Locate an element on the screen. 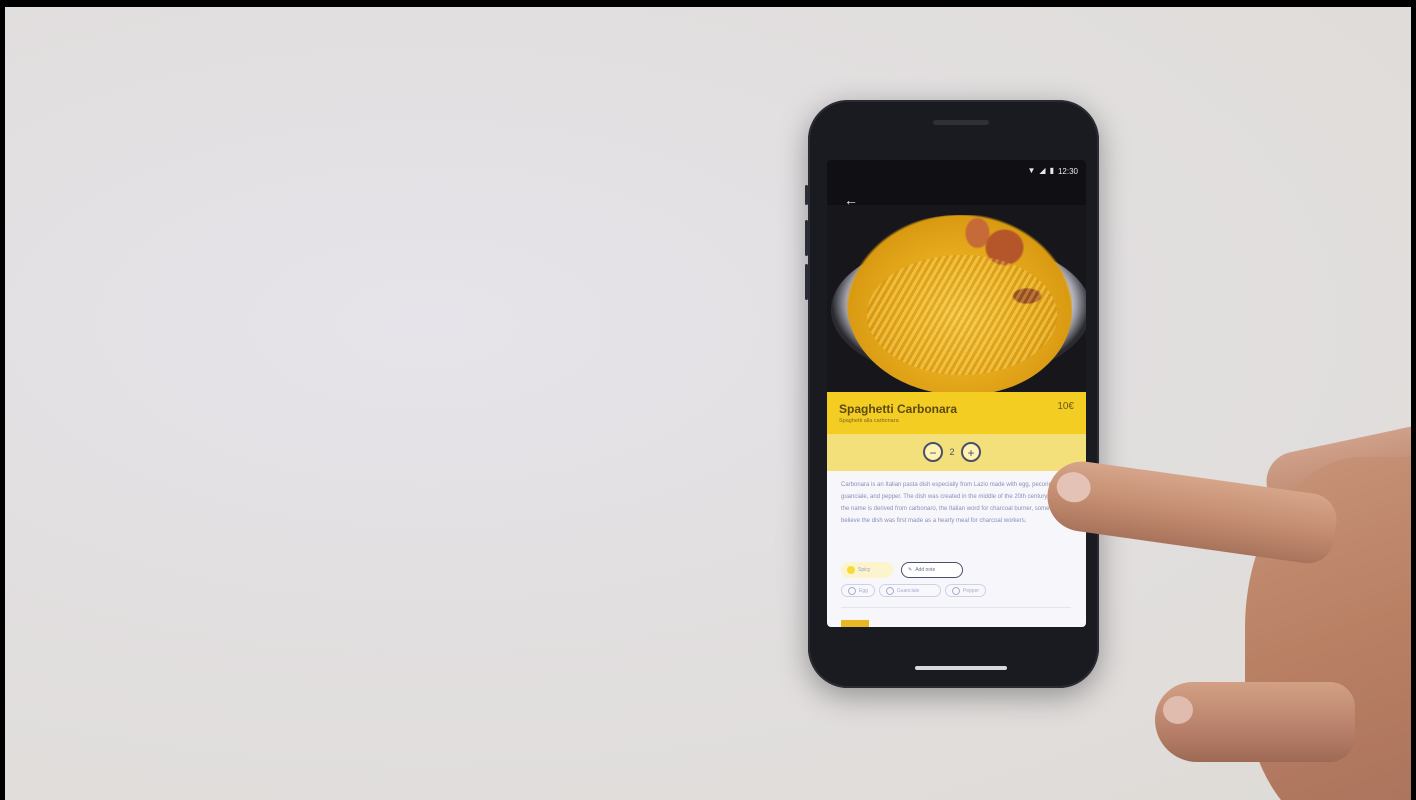 The height and width of the screenshot is (800, 1416). add-to-cart-button is located at coordinates (855, 623).